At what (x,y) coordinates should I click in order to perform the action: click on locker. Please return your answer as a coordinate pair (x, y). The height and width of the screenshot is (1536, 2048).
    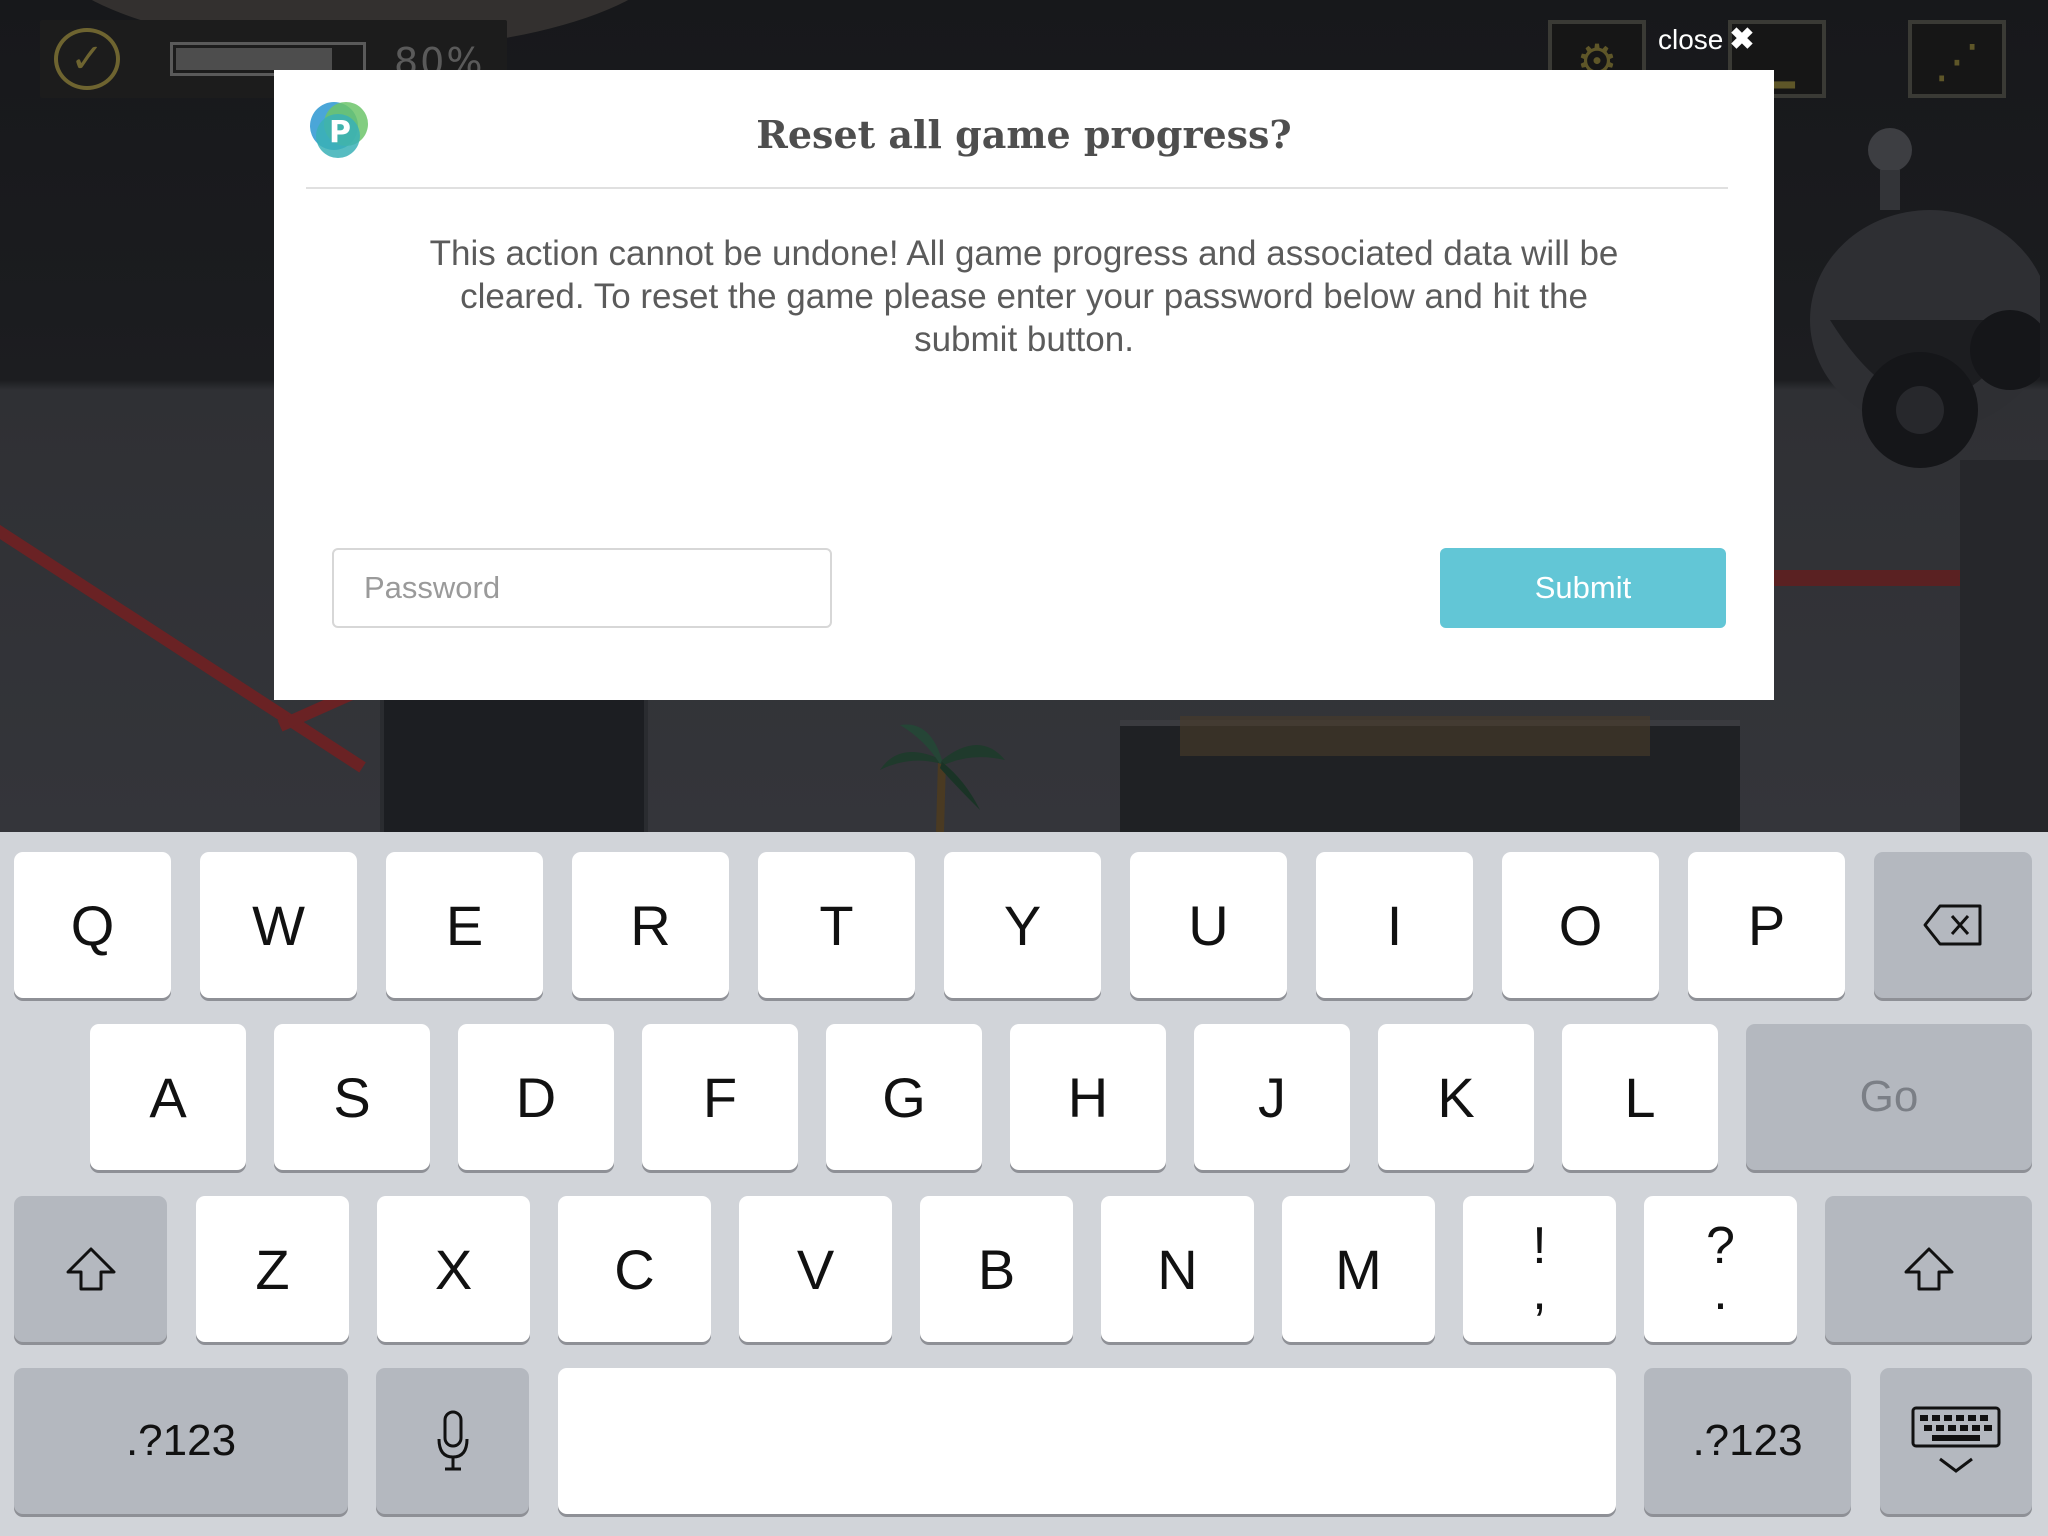
    Looking at the image, I should click on (514, 756).